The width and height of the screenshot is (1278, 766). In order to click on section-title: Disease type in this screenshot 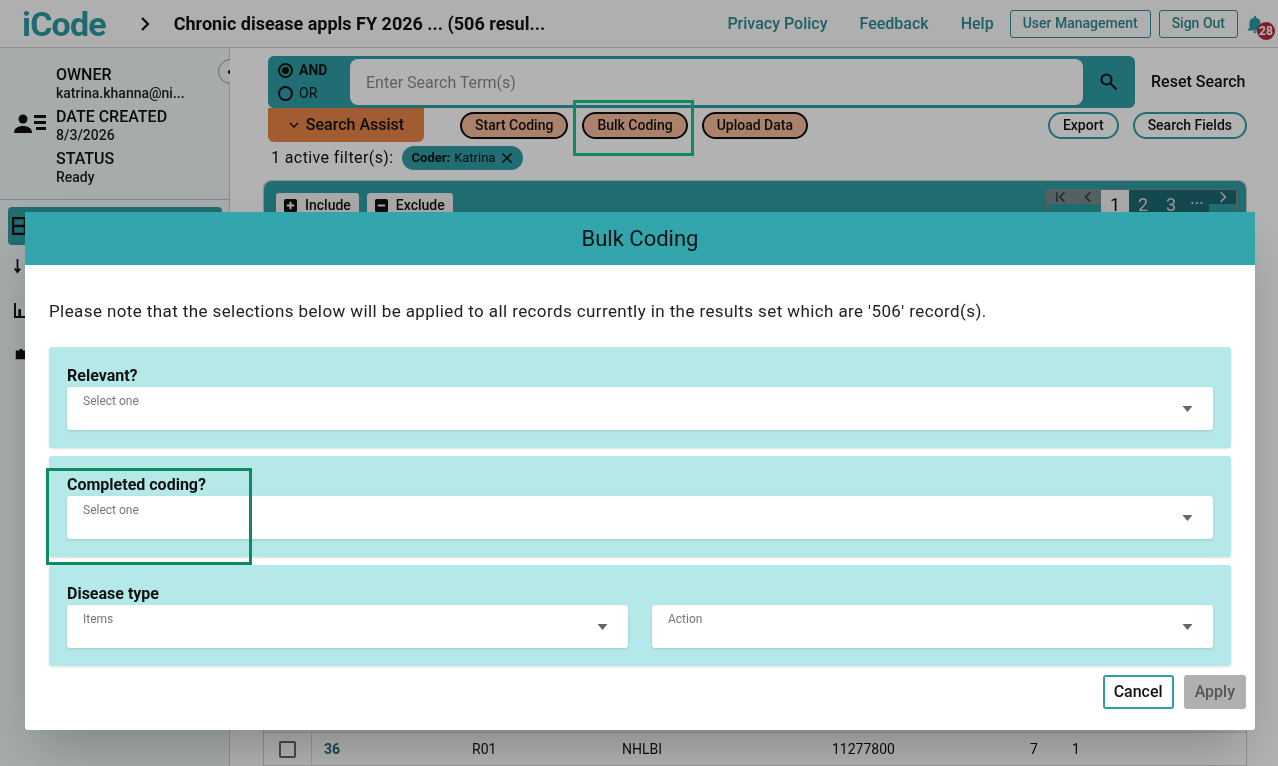, I will do `click(113, 593)`.